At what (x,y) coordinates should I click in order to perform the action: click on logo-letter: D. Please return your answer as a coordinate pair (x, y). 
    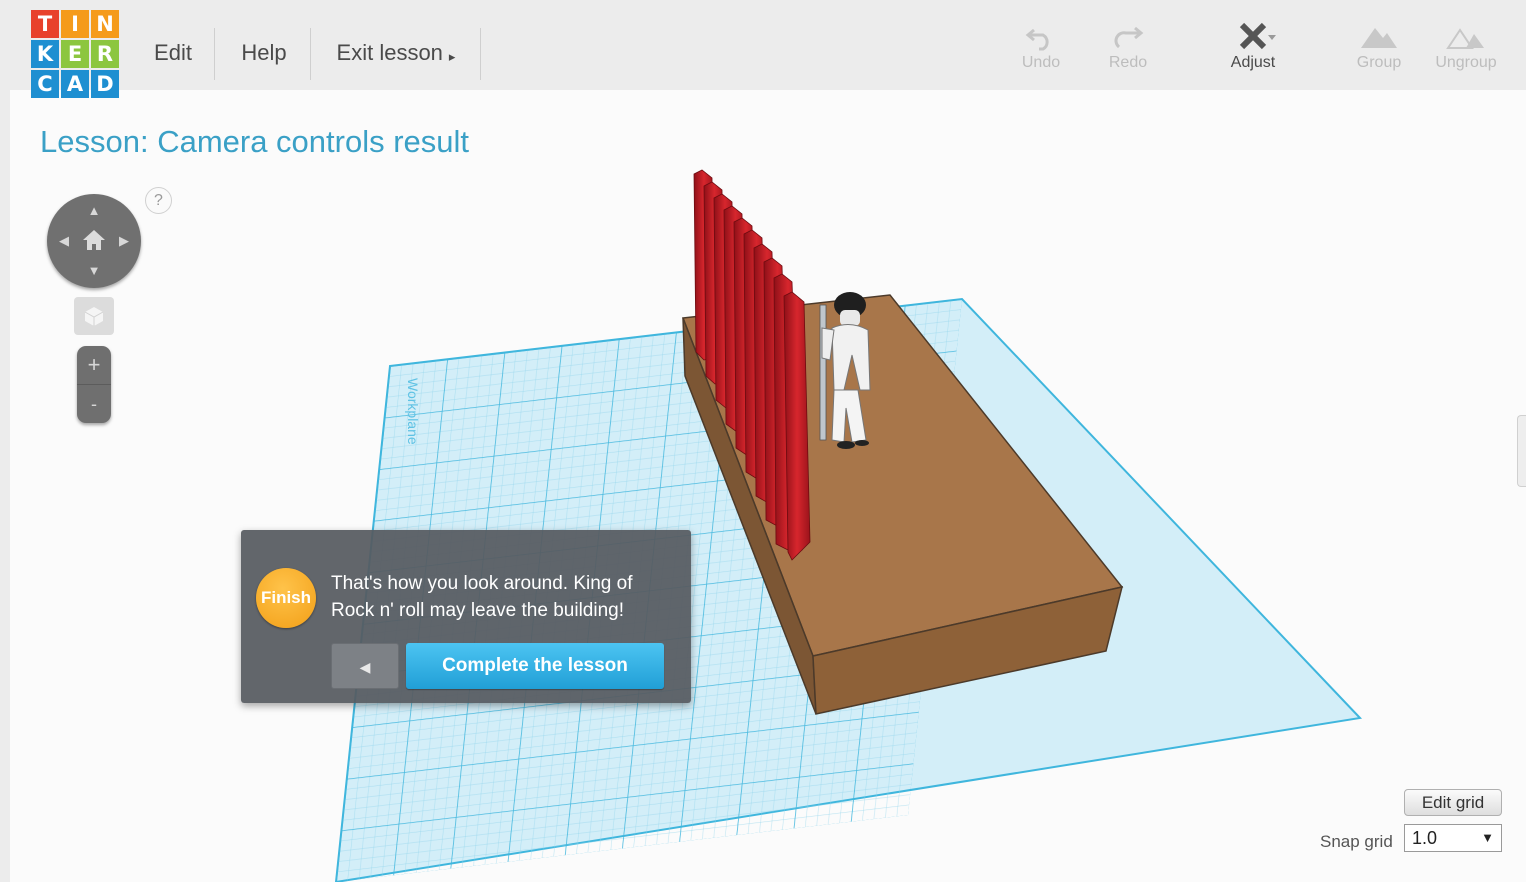
    Looking at the image, I should click on (105, 84).